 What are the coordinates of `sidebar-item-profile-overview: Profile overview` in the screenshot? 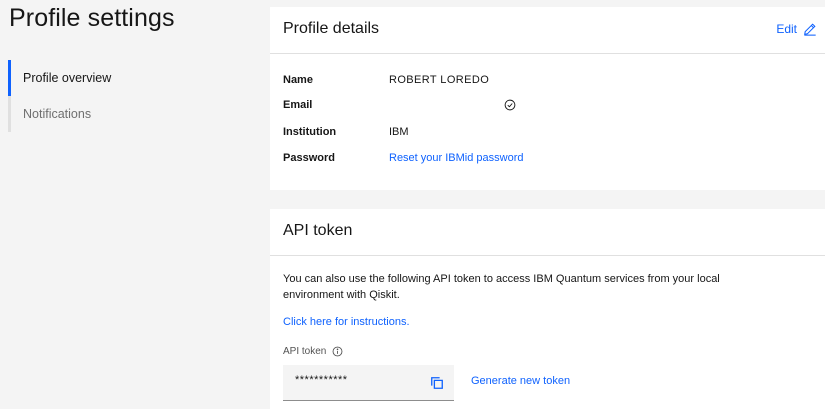 It's located at (128, 78).